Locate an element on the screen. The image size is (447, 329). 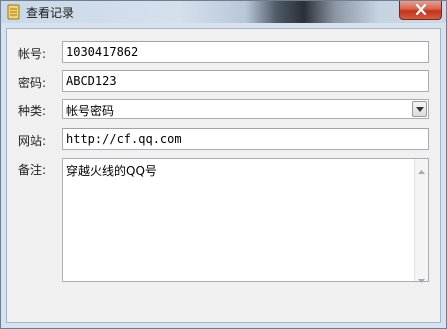
chevron-down-icon is located at coordinates (419, 109).